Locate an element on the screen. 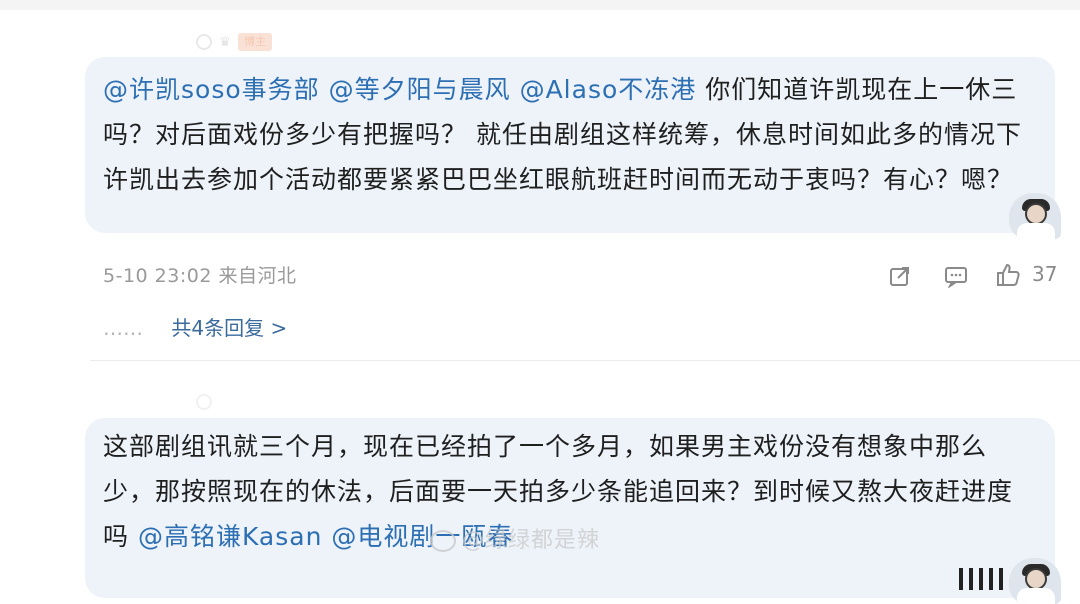 Image resolution: width=1080 pixels, height=604 pixels. replies-row: …… 共4条回复 > is located at coordinates (195, 326).